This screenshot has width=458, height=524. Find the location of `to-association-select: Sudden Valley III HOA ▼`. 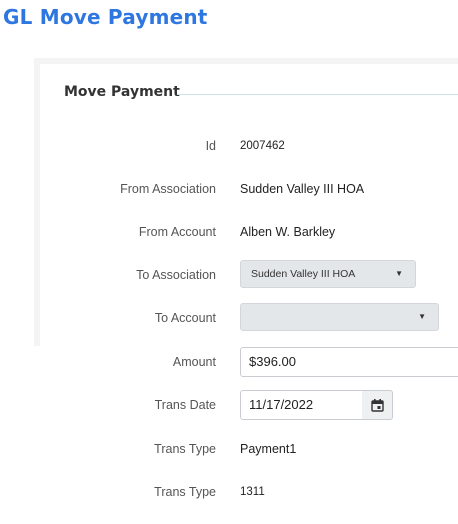

to-association-select: Sudden Valley III HOA ▼ is located at coordinates (328, 274).